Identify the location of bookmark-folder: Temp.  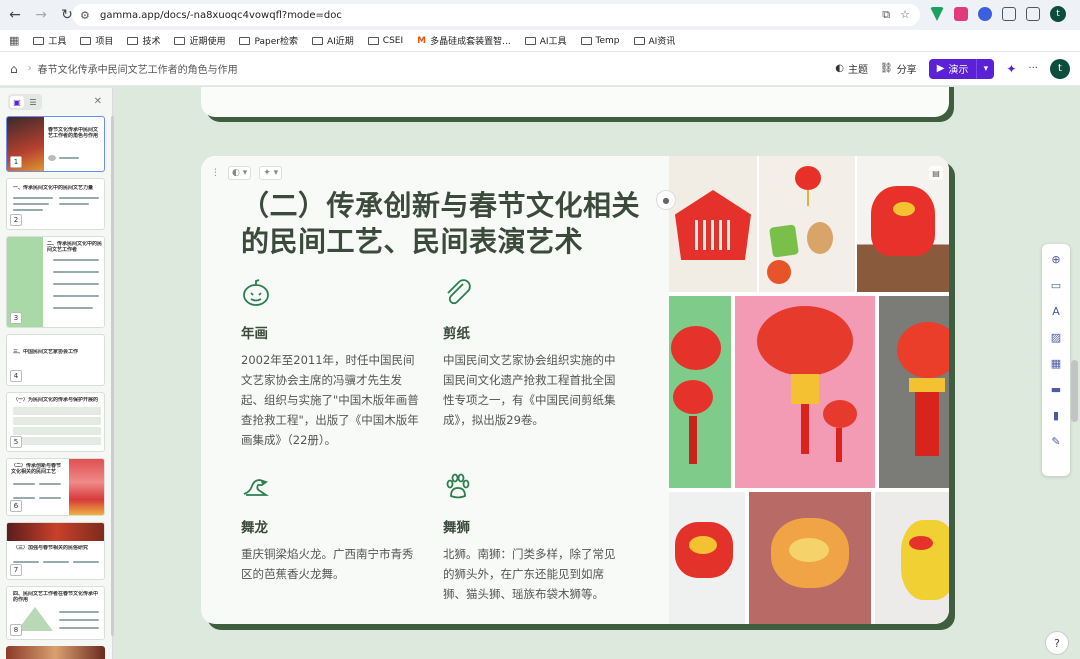
(600, 41).